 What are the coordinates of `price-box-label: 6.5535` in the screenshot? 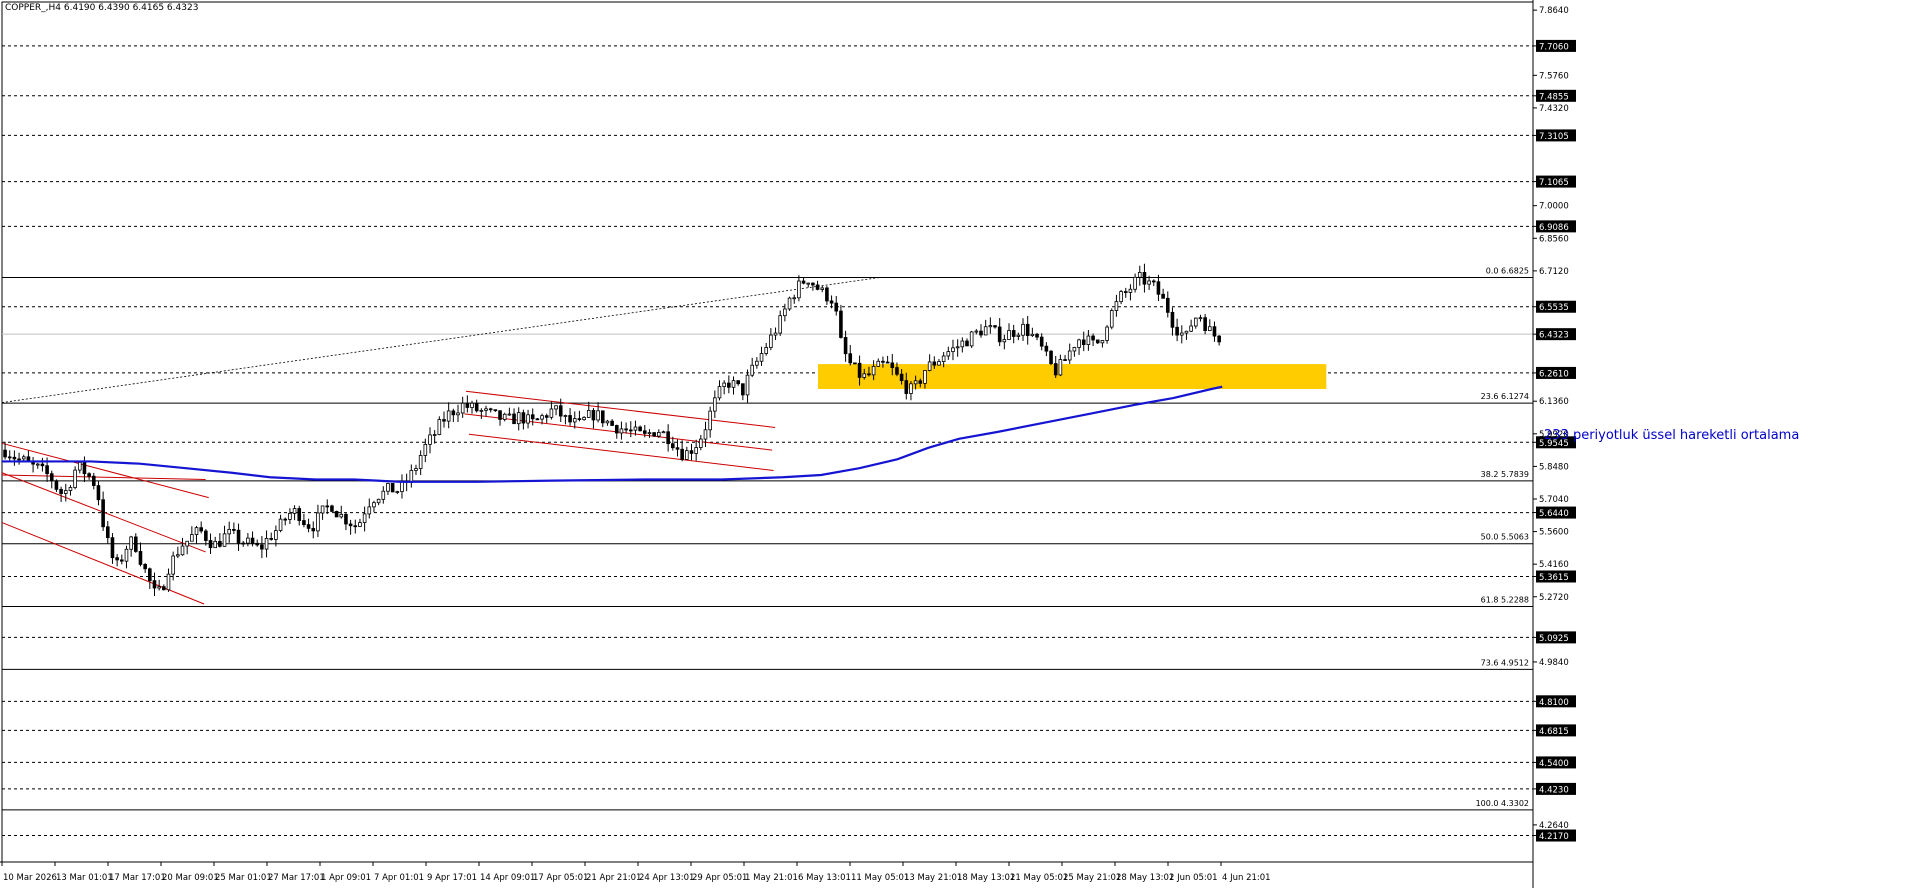 It's located at (1554, 308).